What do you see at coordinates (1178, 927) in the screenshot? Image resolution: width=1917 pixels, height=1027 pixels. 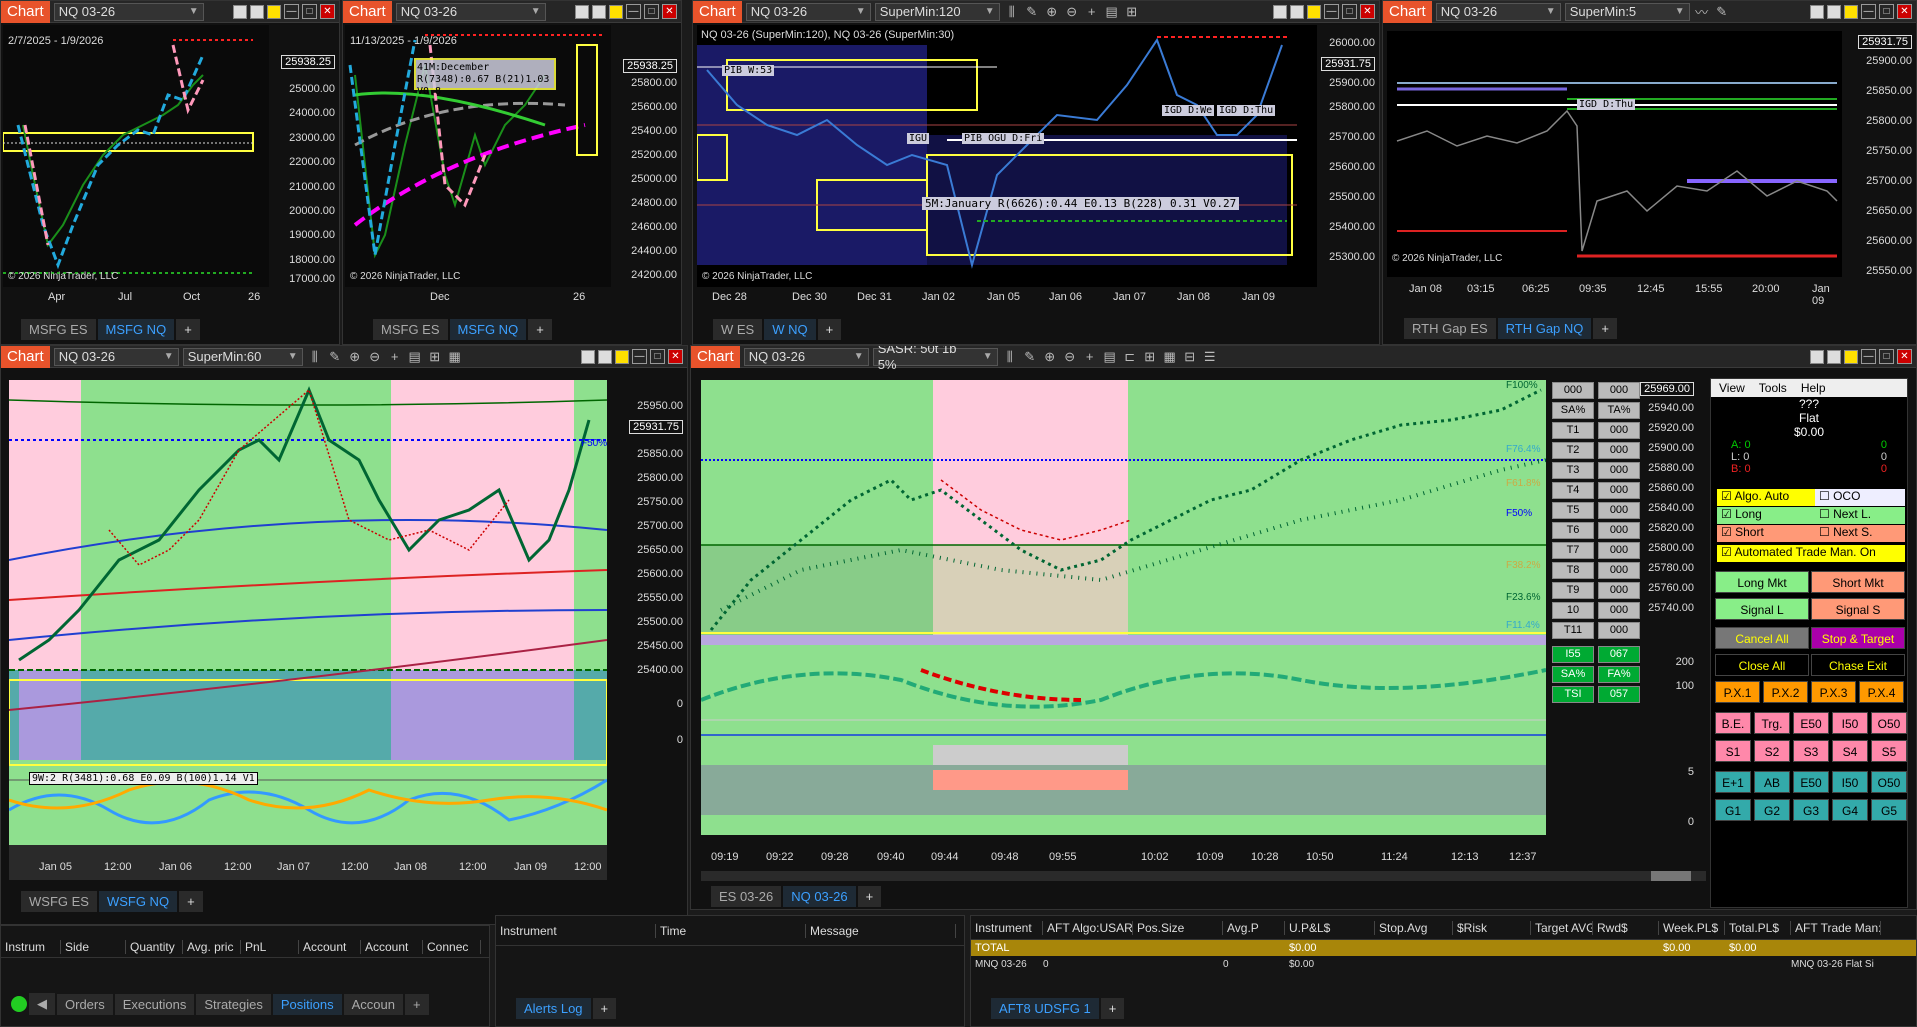 I see `col-header: Pos.Size` at bounding box center [1178, 927].